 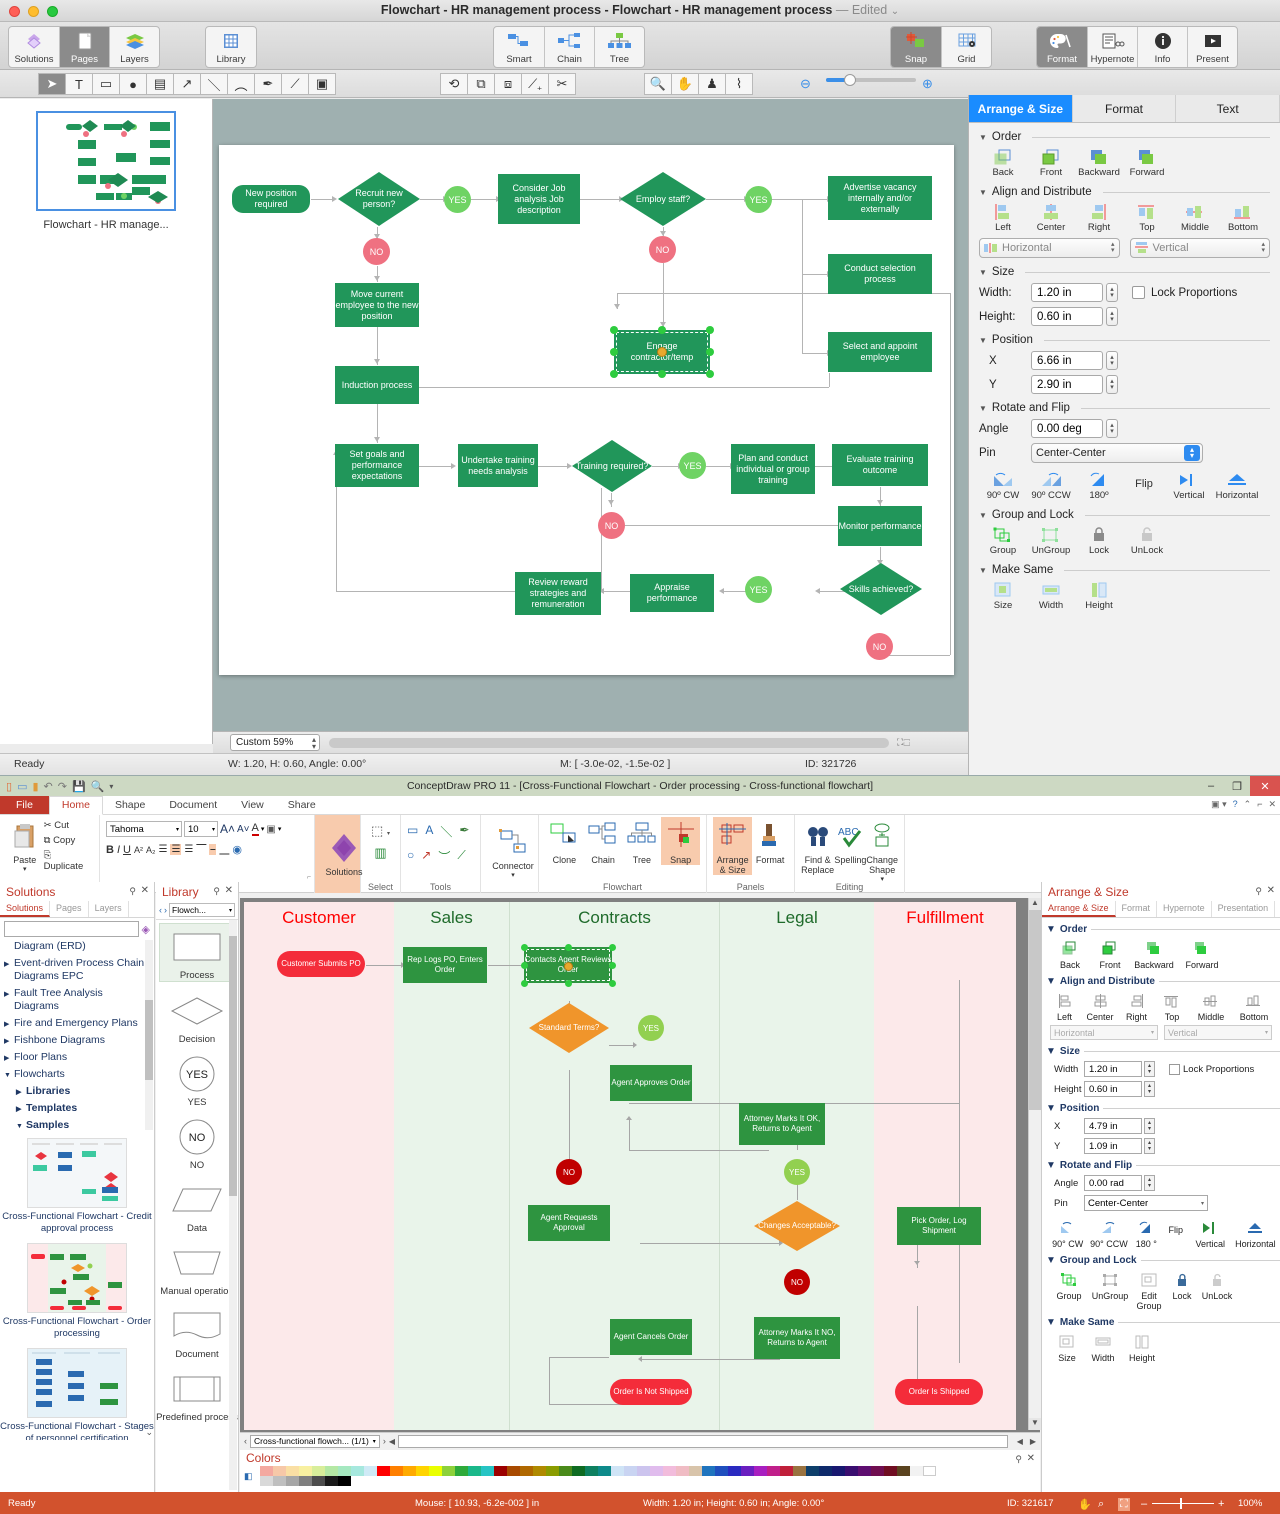 What do you see at coordinates (916, 47) in the screenshot?
I see `toolbar-snap-button: Snap` at bounding box center [916, 47].